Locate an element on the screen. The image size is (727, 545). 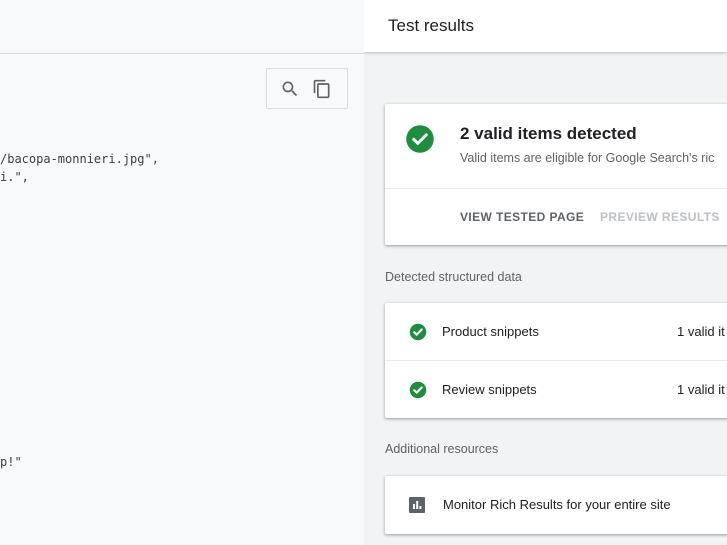
copy-icon is located at coordinates (322, 89).